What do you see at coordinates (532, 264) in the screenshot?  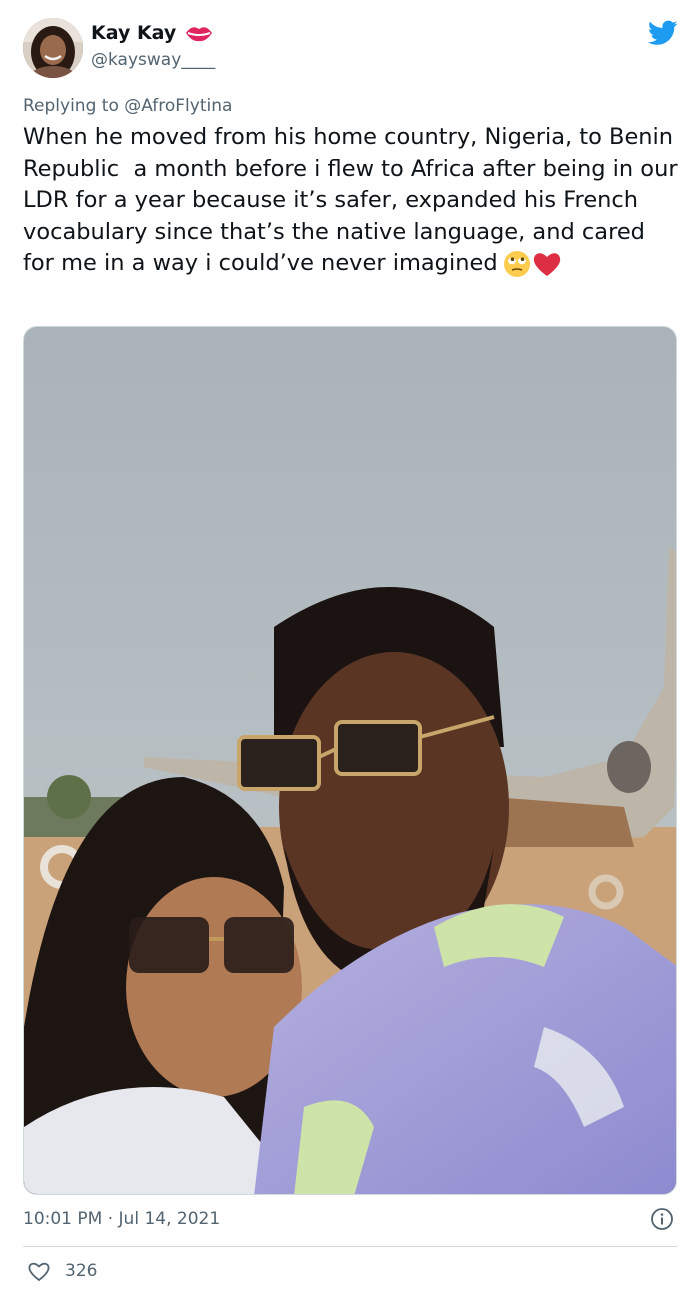 I see `tweet-emojis` at bounding box center [532, 264].